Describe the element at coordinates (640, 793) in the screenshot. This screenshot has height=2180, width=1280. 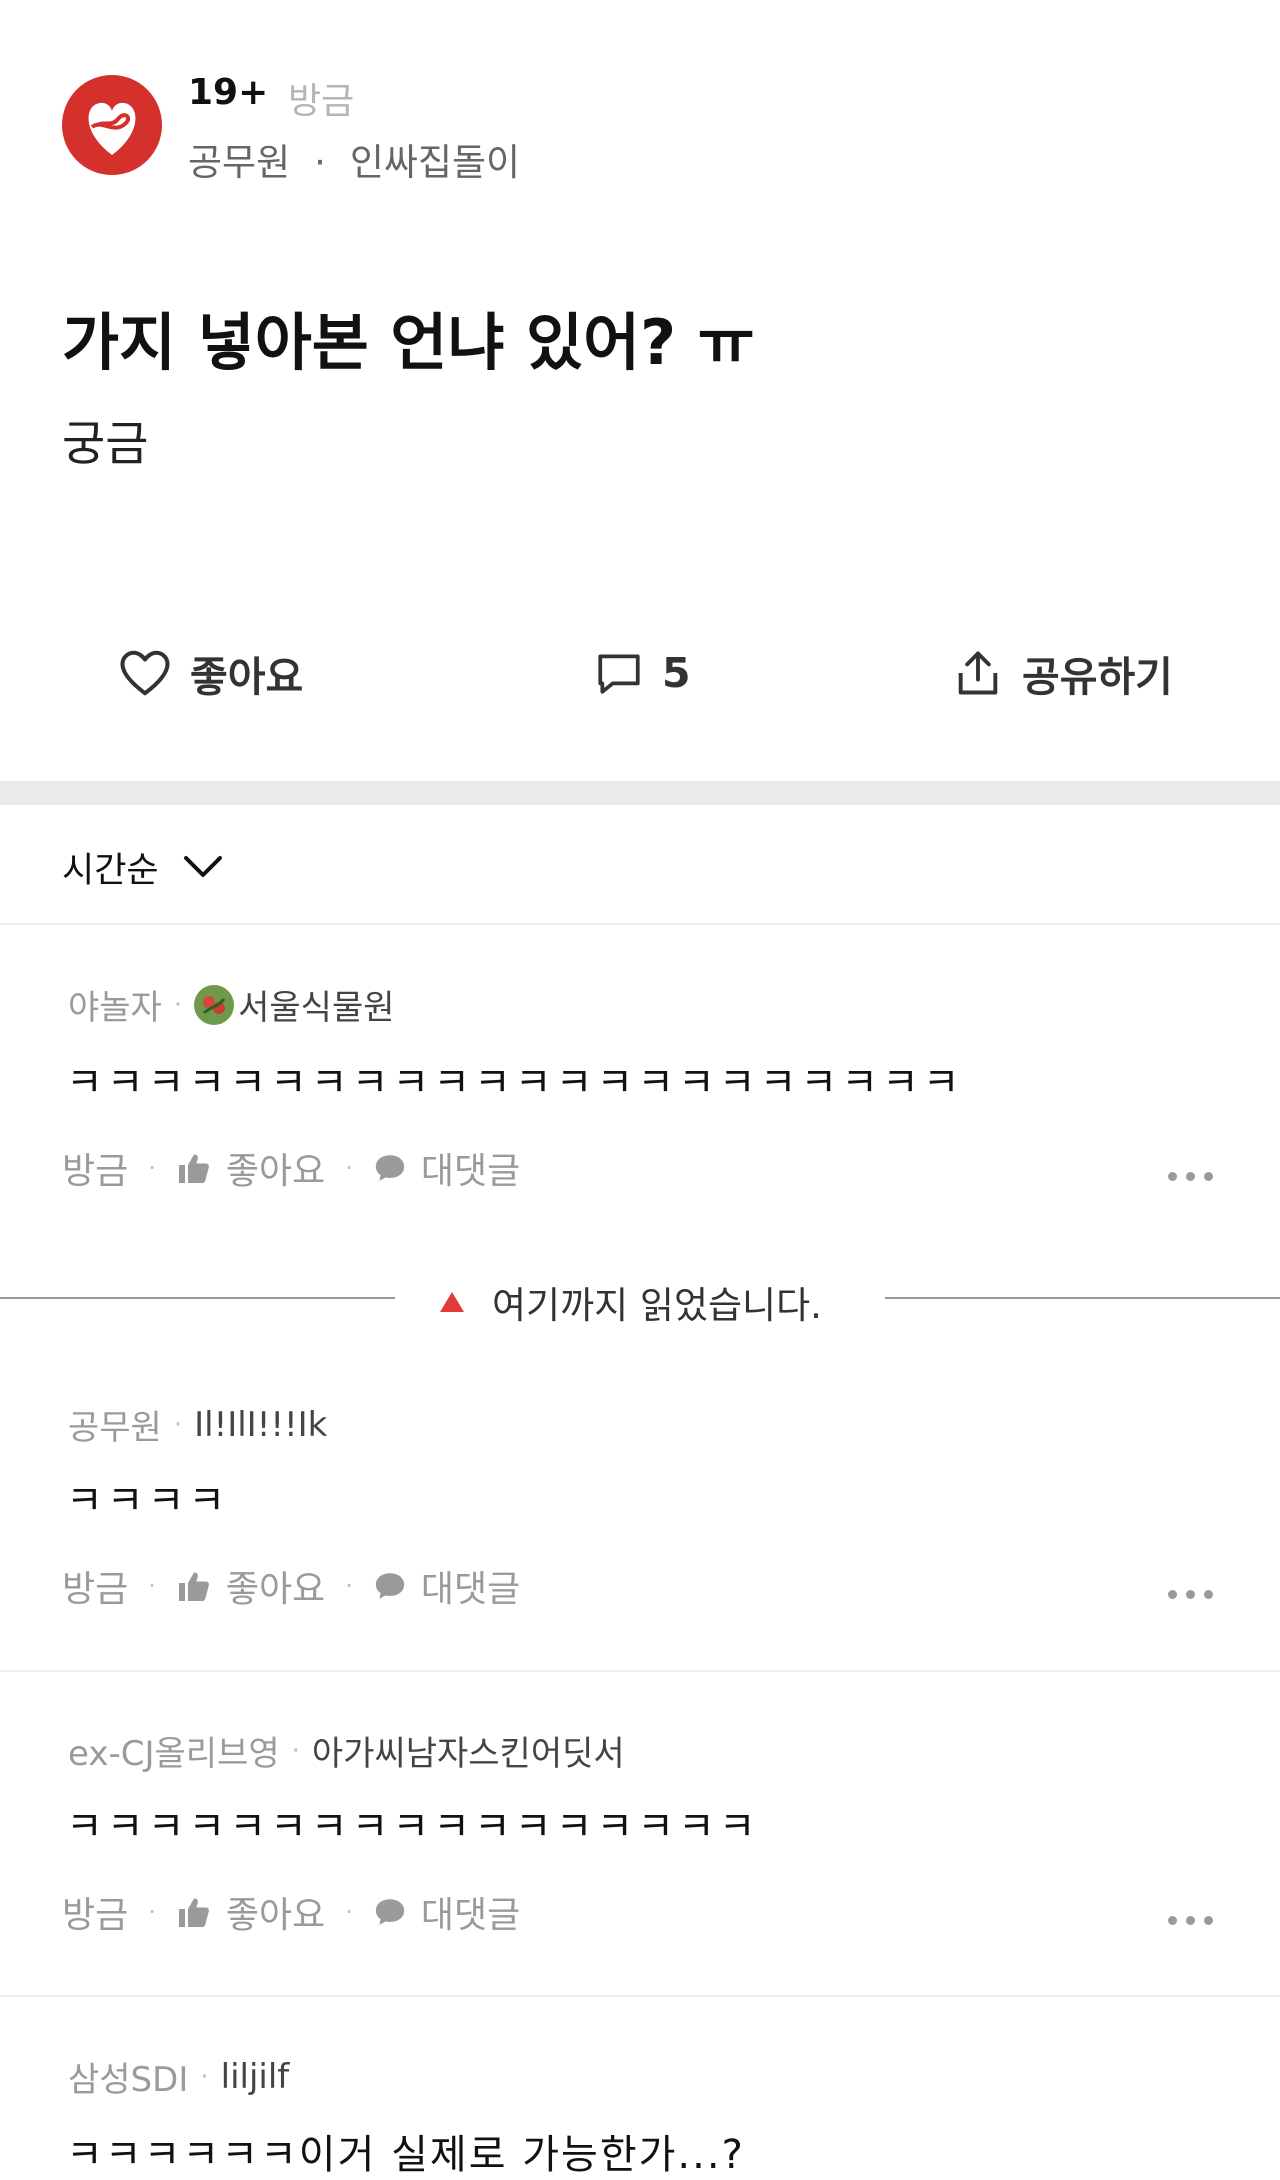
I see `section-divider` at that location.